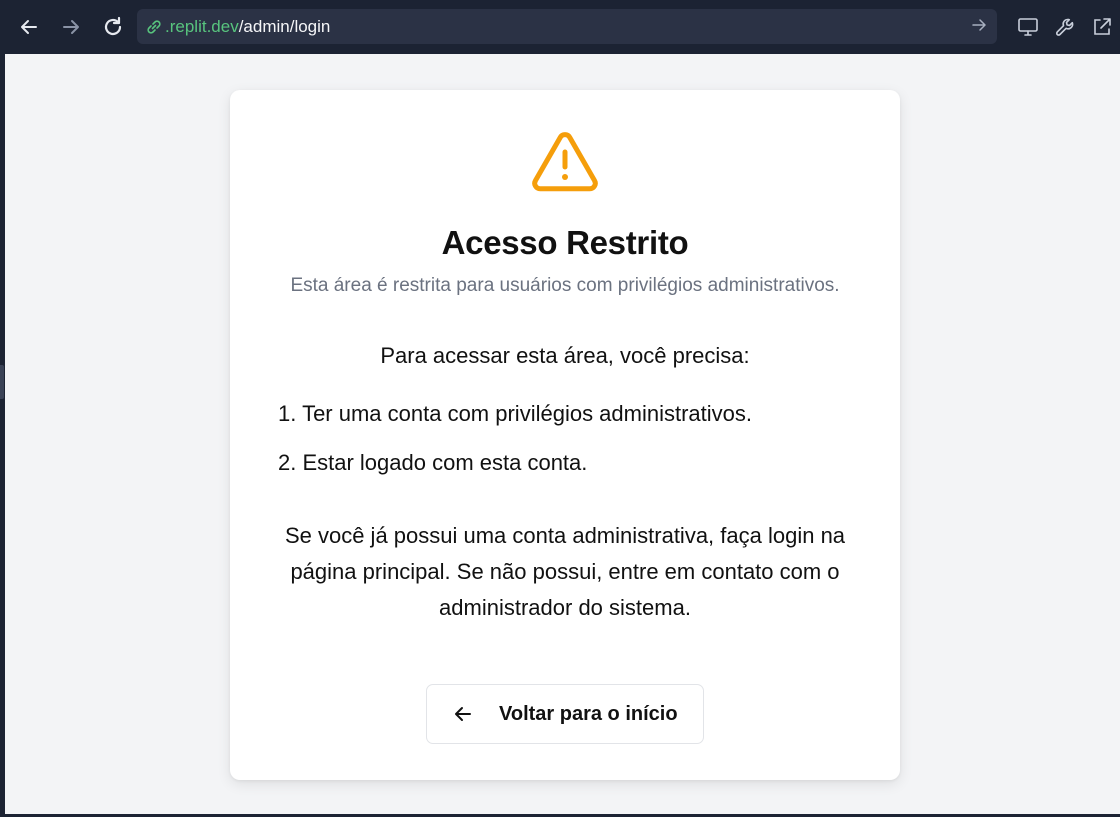  Describe the element at coordinates (1027, 27) in the screenshot. I see `monitor-icon` at that location.